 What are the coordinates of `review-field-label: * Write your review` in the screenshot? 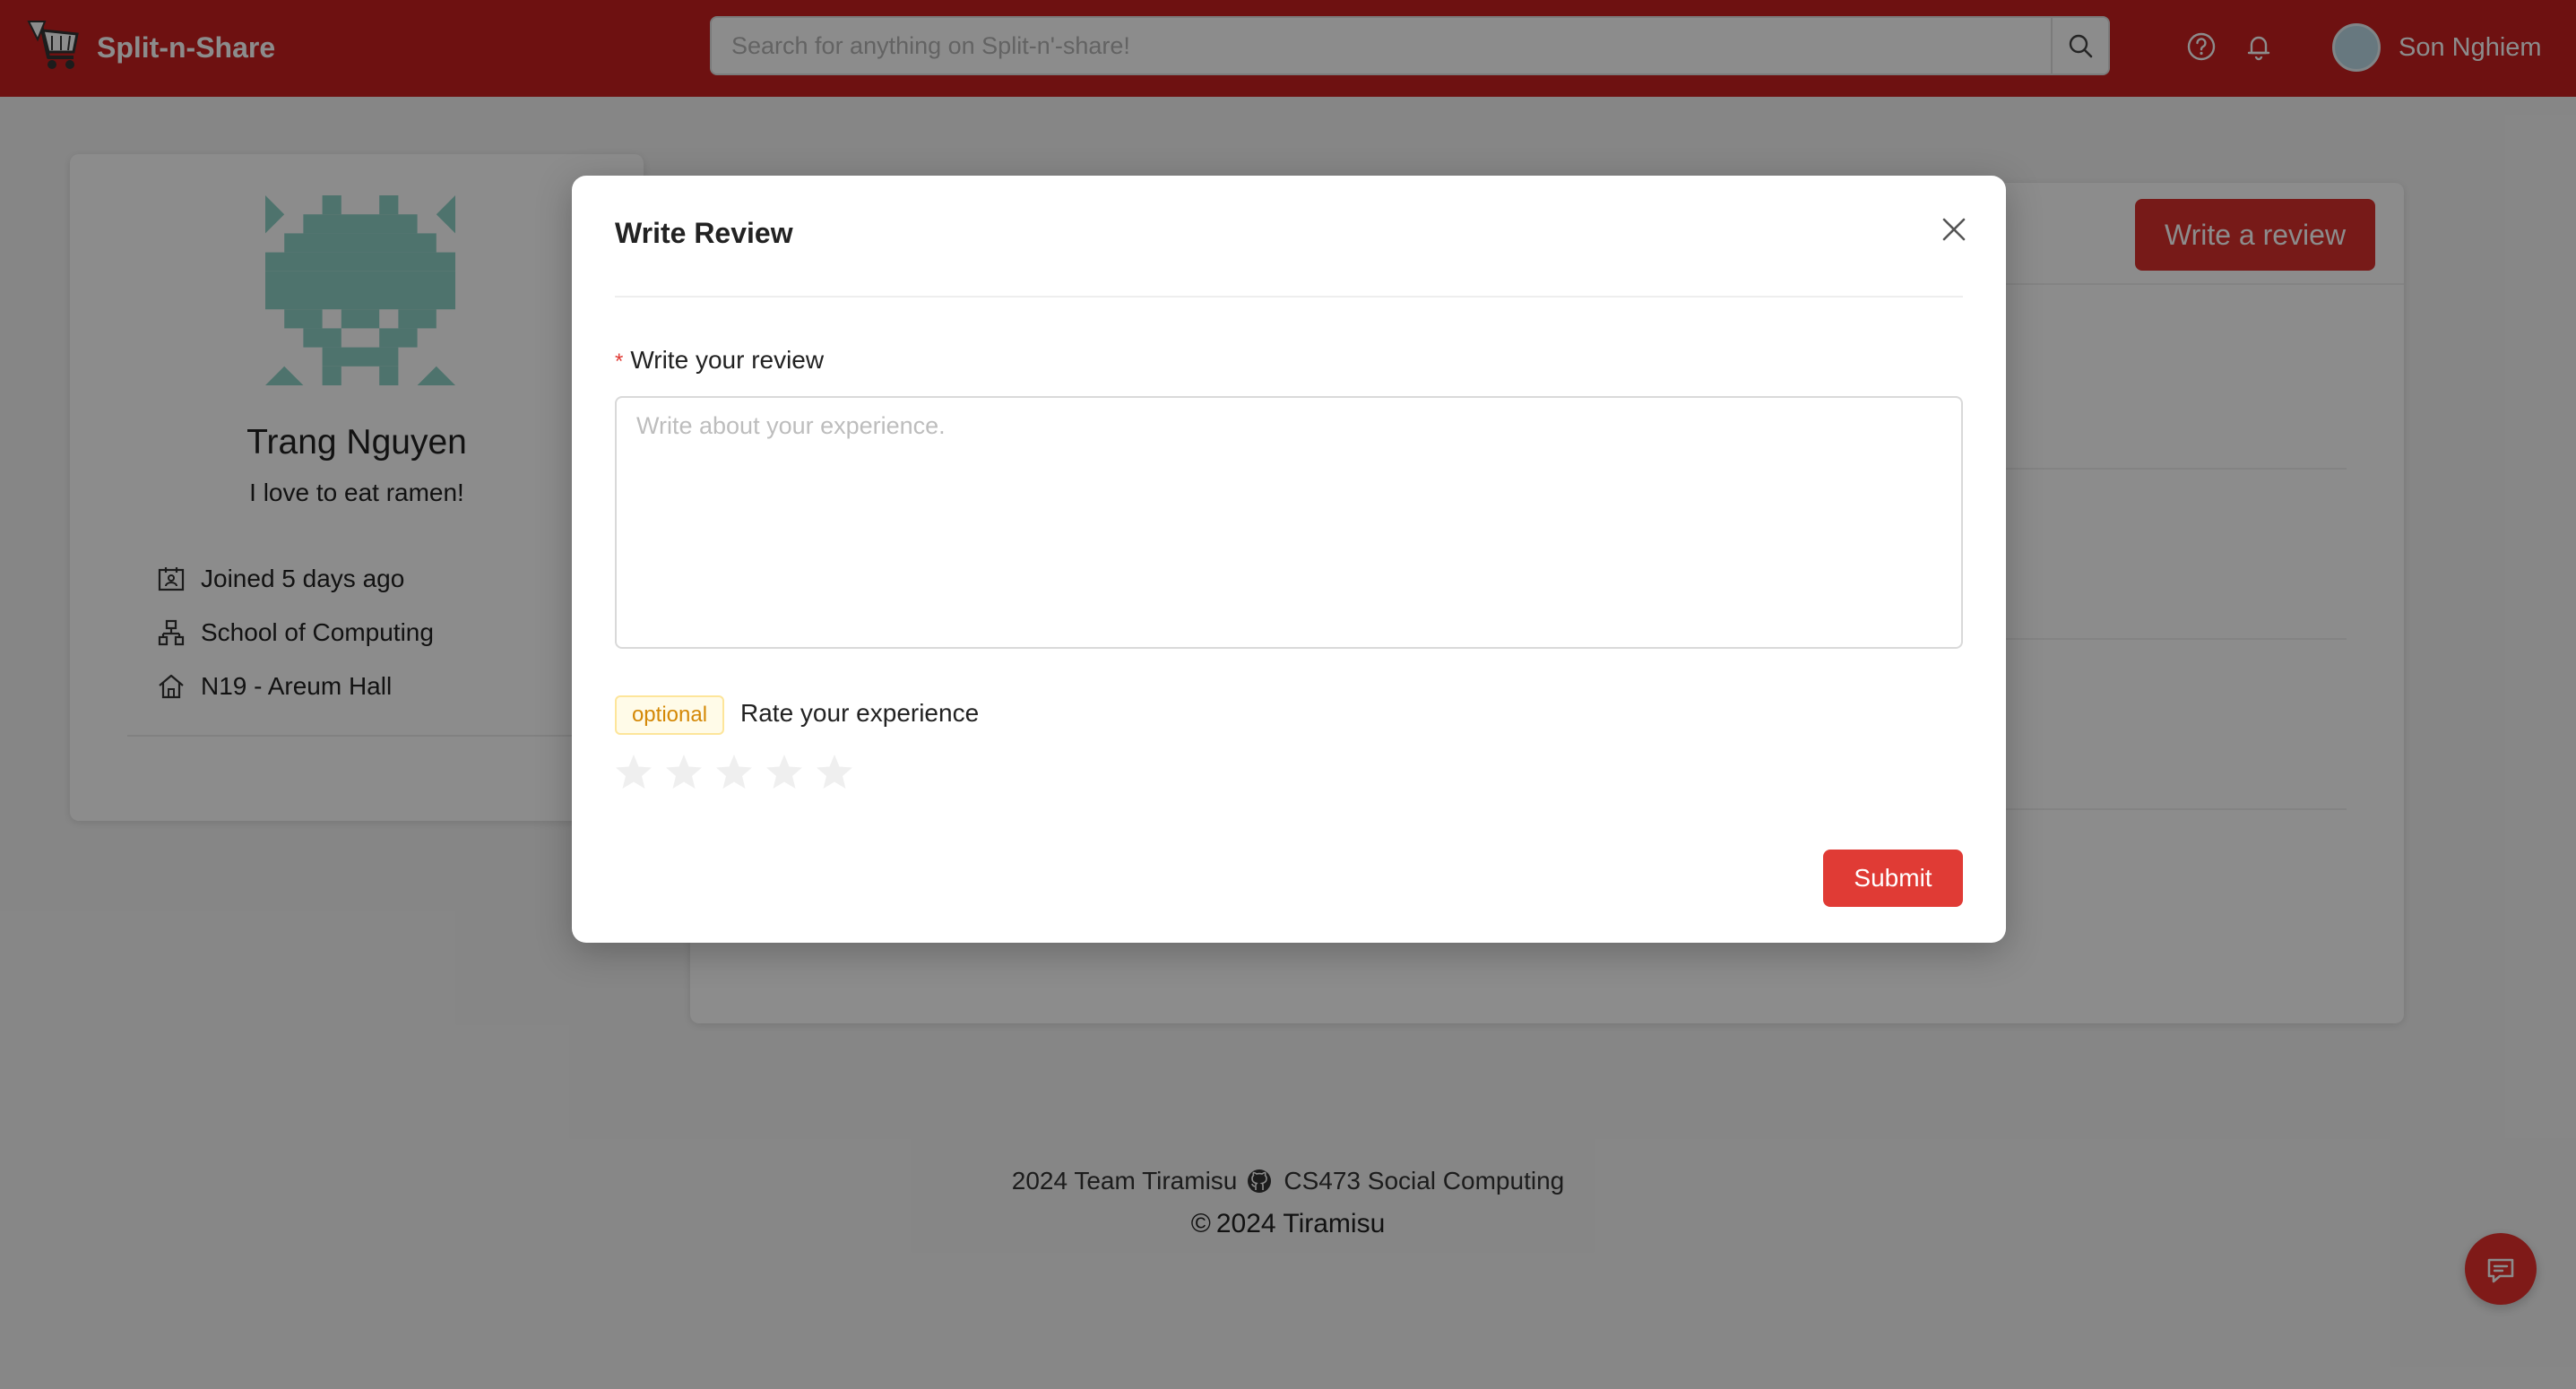 It's located at (719, 361).